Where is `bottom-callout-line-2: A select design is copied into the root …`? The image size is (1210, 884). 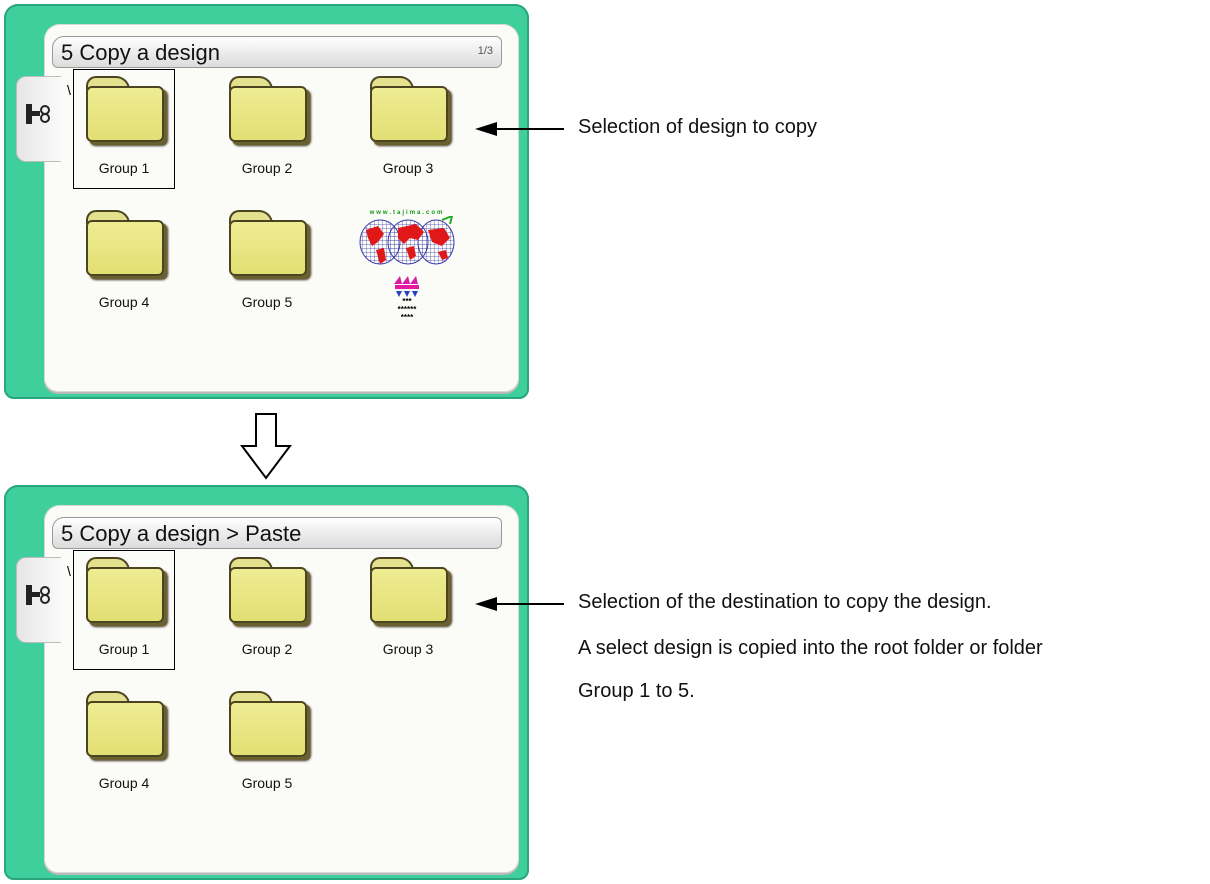 bottom-callout-line-2: A select design is copied into the root … is located at coordinates (810, 648).